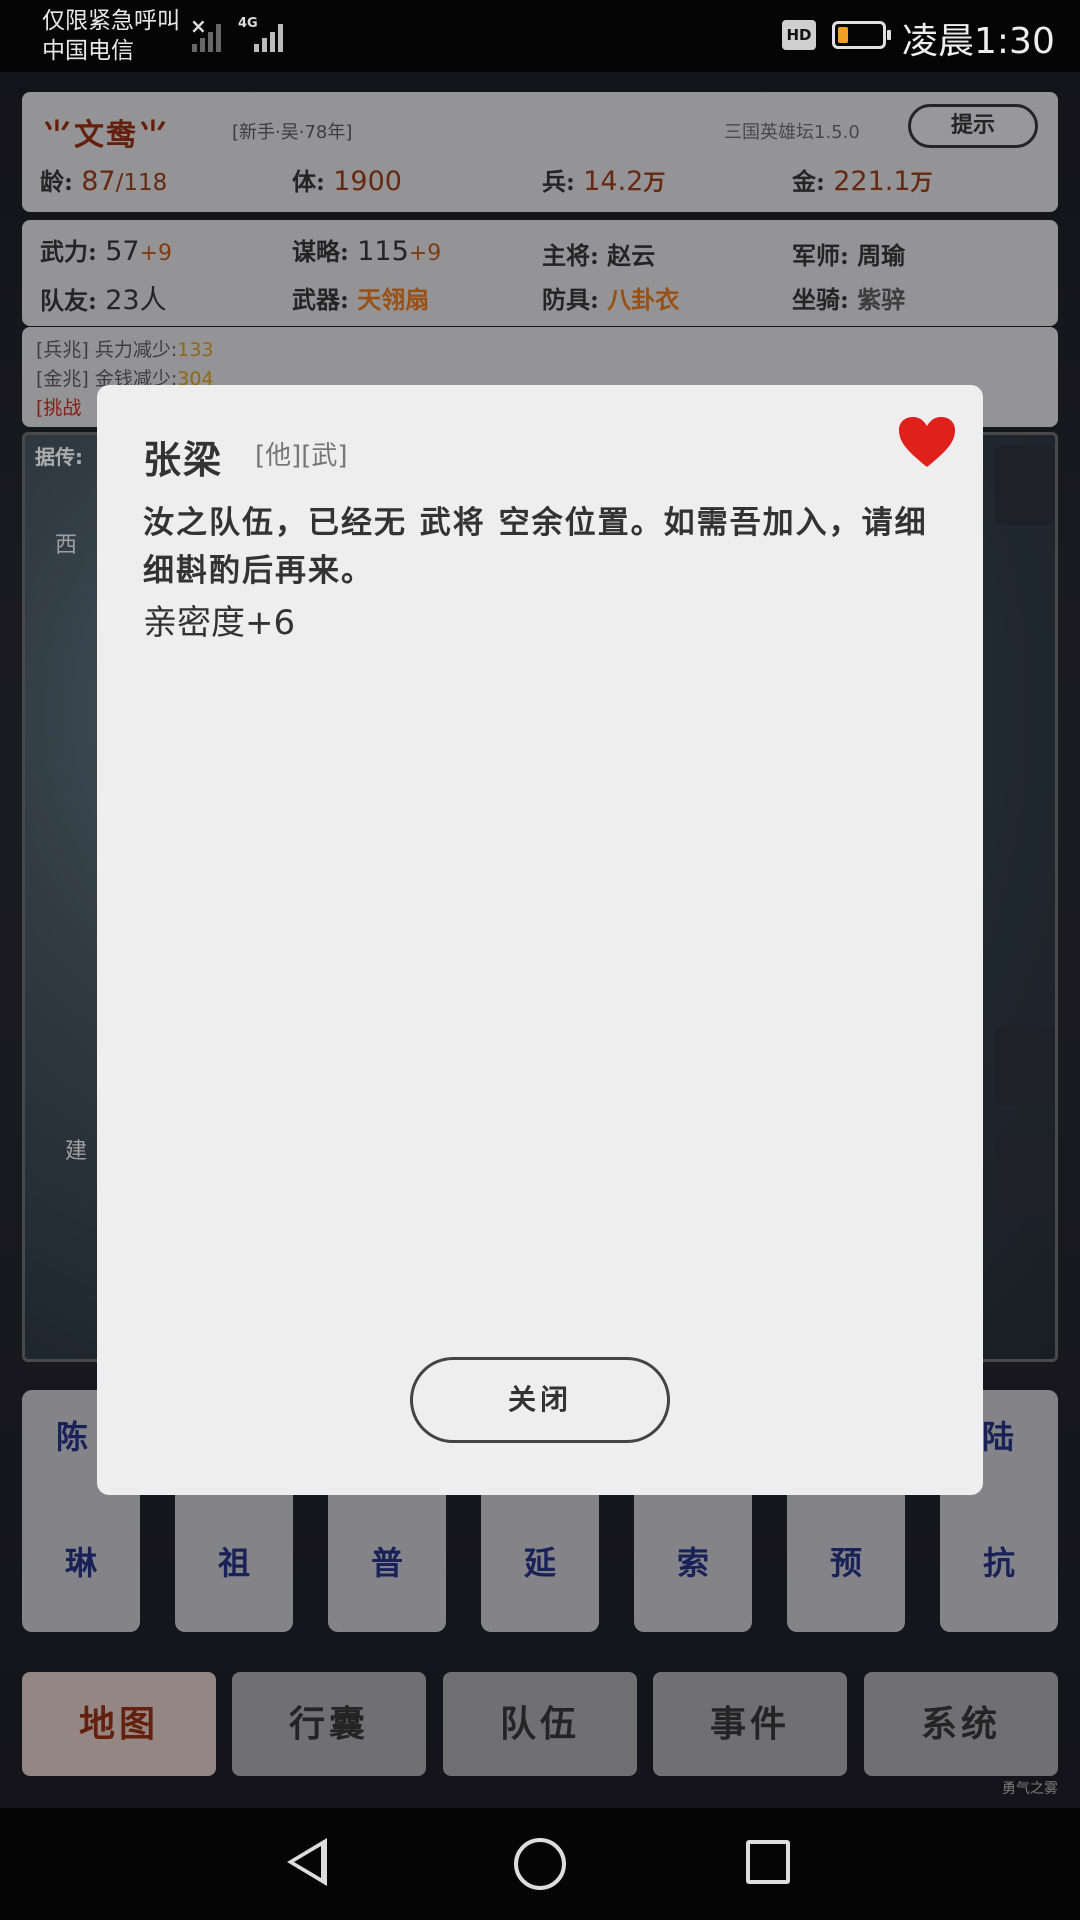  I want to click on close-button: 关闭, so click(540, 1400).